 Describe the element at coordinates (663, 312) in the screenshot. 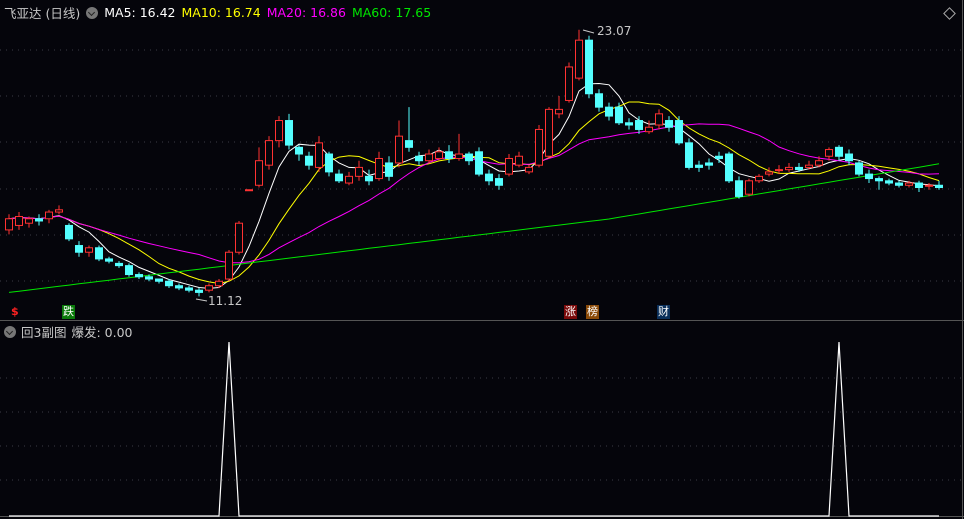

I see `finance-marker: 财` at that location.